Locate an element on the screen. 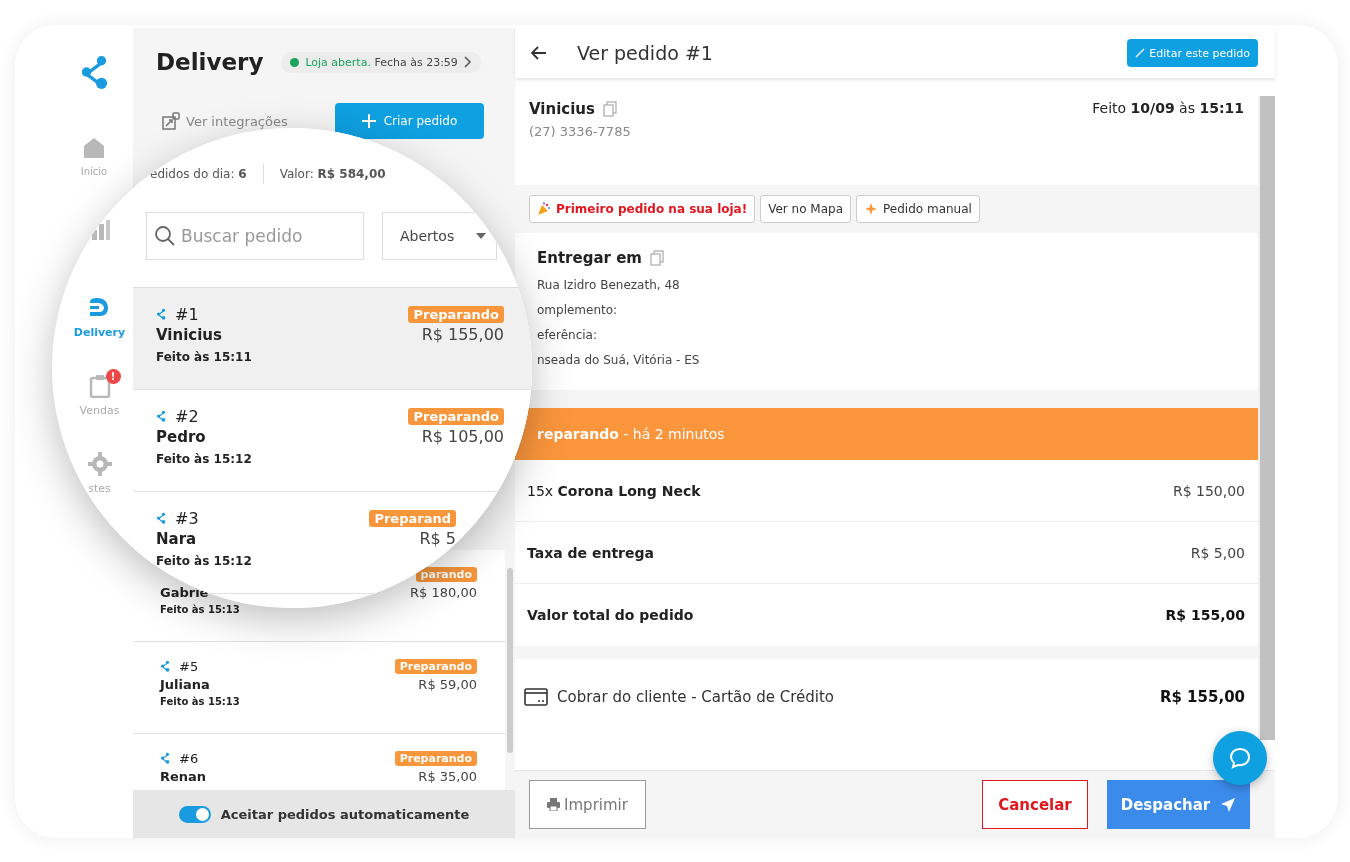  chevron-right-icon is located at coordinates (467, 62).